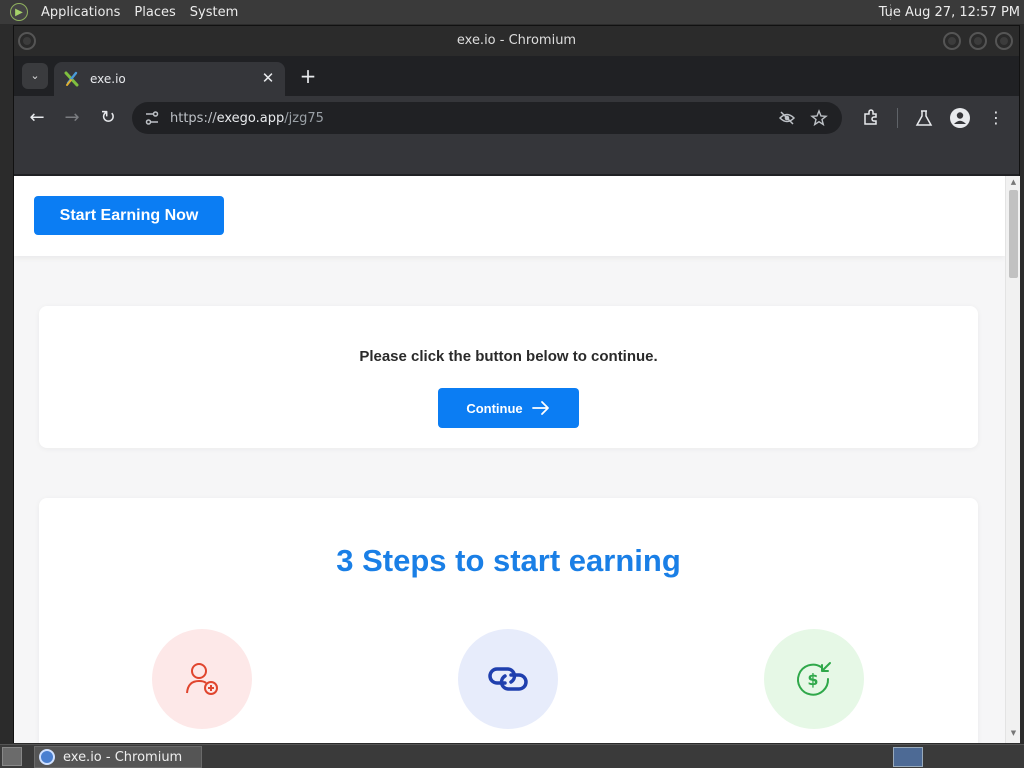 The image size is (1024, 768). Describe the element at coordinates (129, 215) in the screenshot. I see `start-earning-button: Start Earning Now` at that location.